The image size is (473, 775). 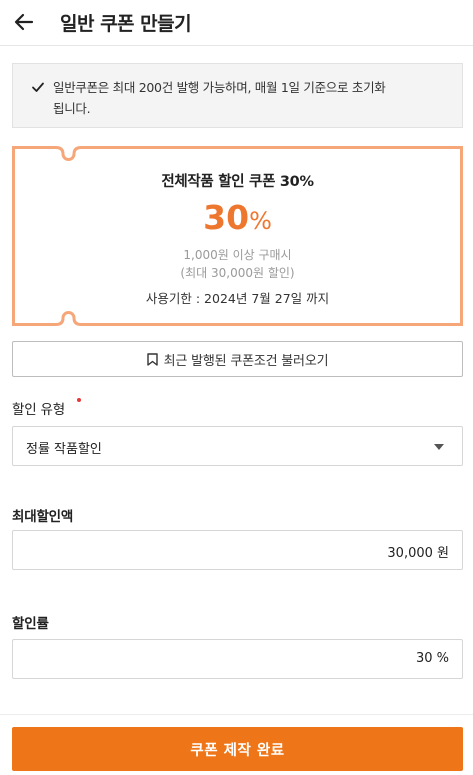 What do you see at coordinates (126, 24) in the screenshot?
I see `page-title: 일반 쿠폰 만들기` at bounding box center [126, 24].